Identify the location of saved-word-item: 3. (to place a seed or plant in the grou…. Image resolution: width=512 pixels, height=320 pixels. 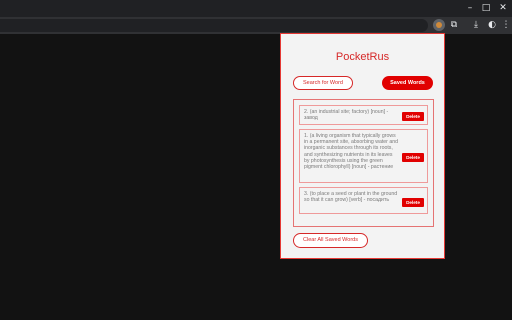
(363, 200).